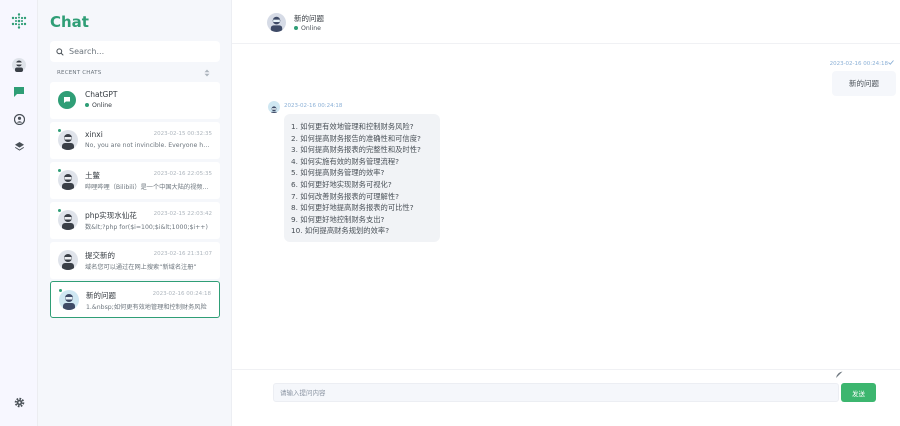 This screenshot has height=426, width=900. I want to click on chat-item-time: 2023-02-15 00:32:35, so click(182, 134).